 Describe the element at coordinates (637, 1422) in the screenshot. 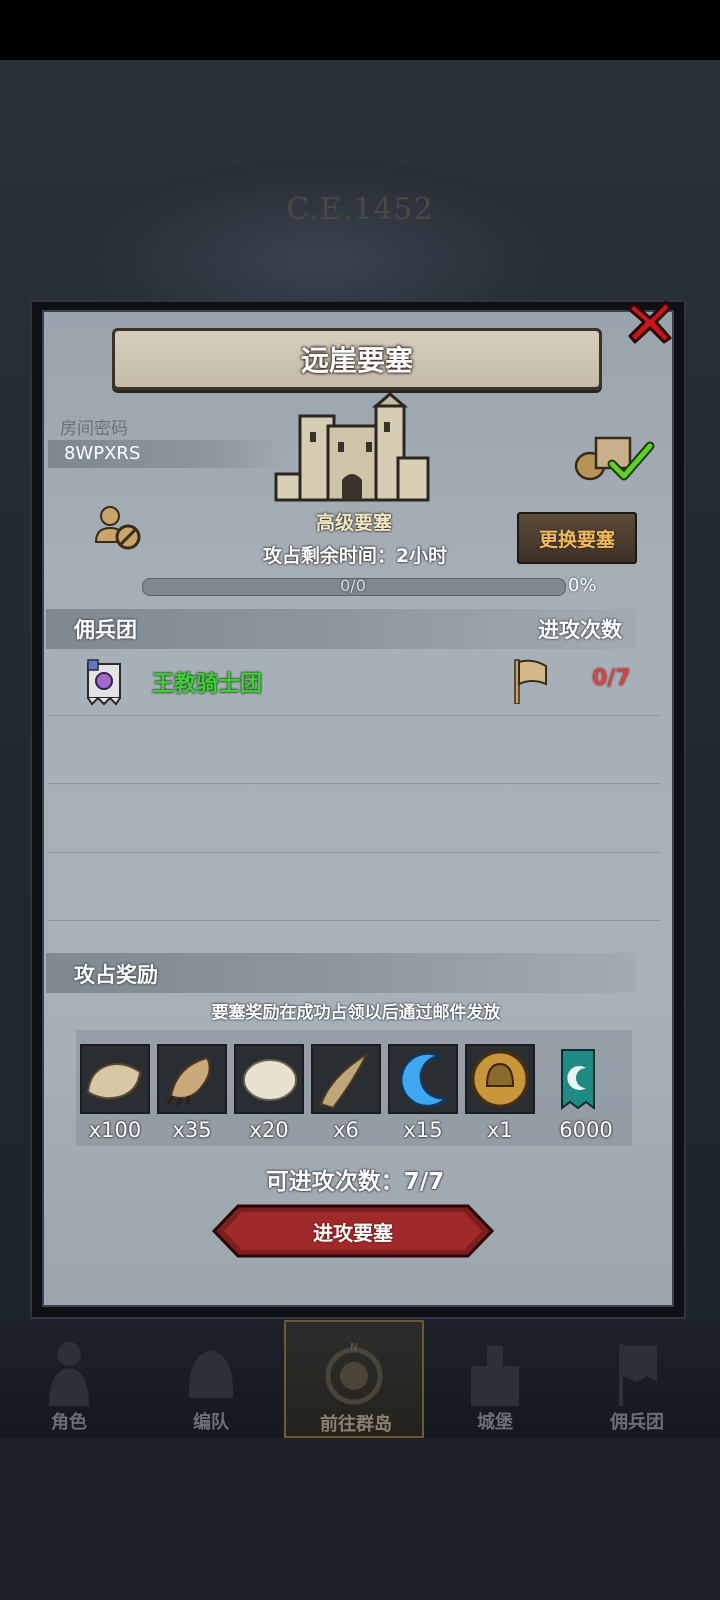

I see `nav-label: 佣兵团` at that location.